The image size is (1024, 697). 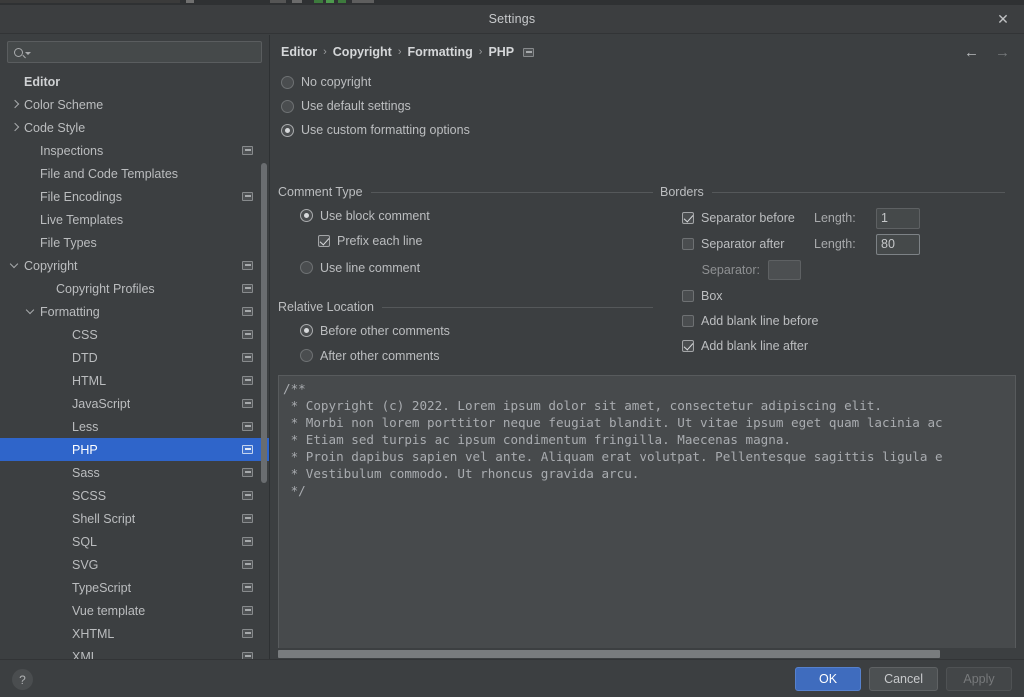 I want to click on sidebar-item-sass: Sass, so click(x=134, y=472).